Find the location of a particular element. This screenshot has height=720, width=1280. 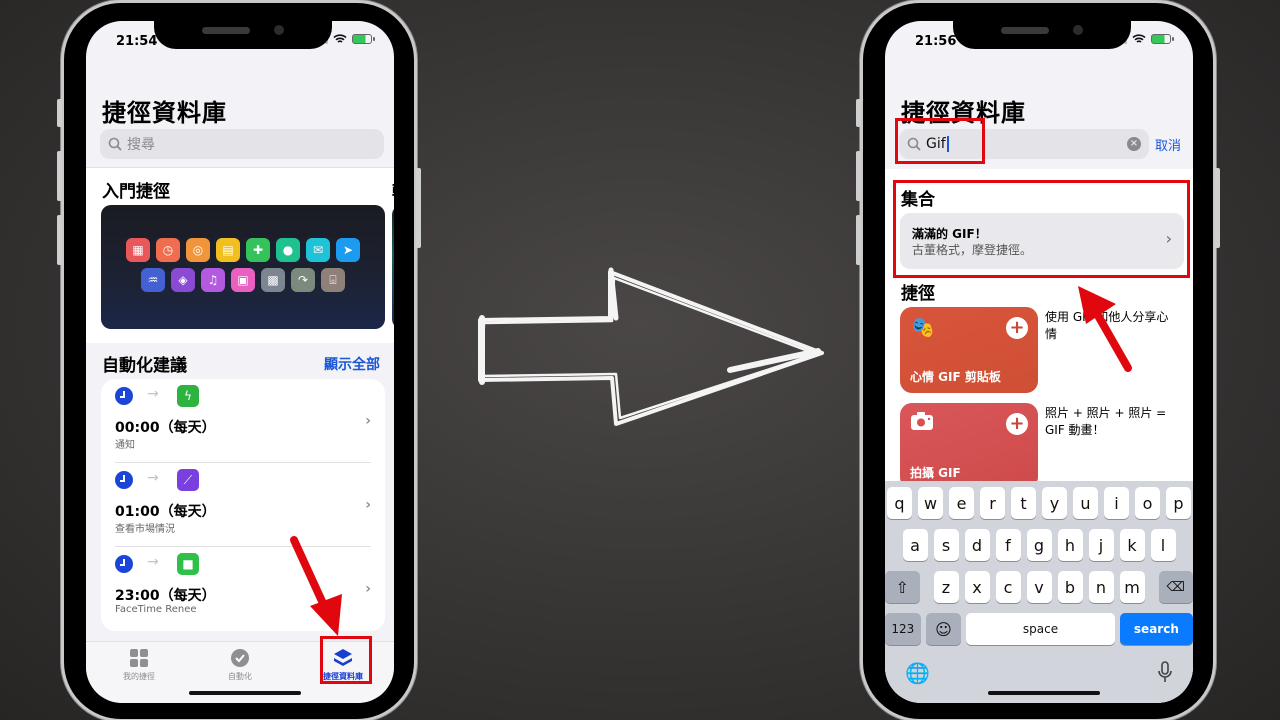

key-u: u is located at coordinates (1085, 503).